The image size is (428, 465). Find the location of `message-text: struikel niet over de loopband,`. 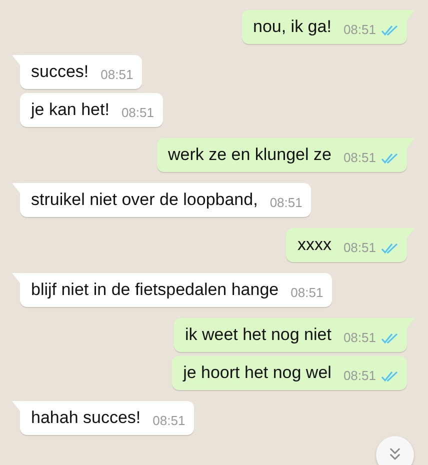

message-text: struikel niet over de loopband, is located at coordinates (144, 200).